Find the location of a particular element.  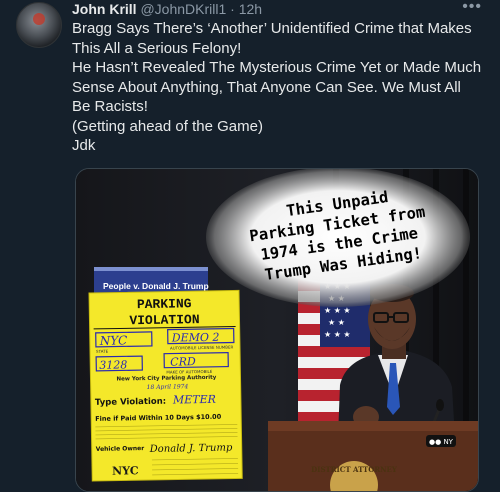

ticket-plate: DEMO 2 is located at coordinates (195, 338).